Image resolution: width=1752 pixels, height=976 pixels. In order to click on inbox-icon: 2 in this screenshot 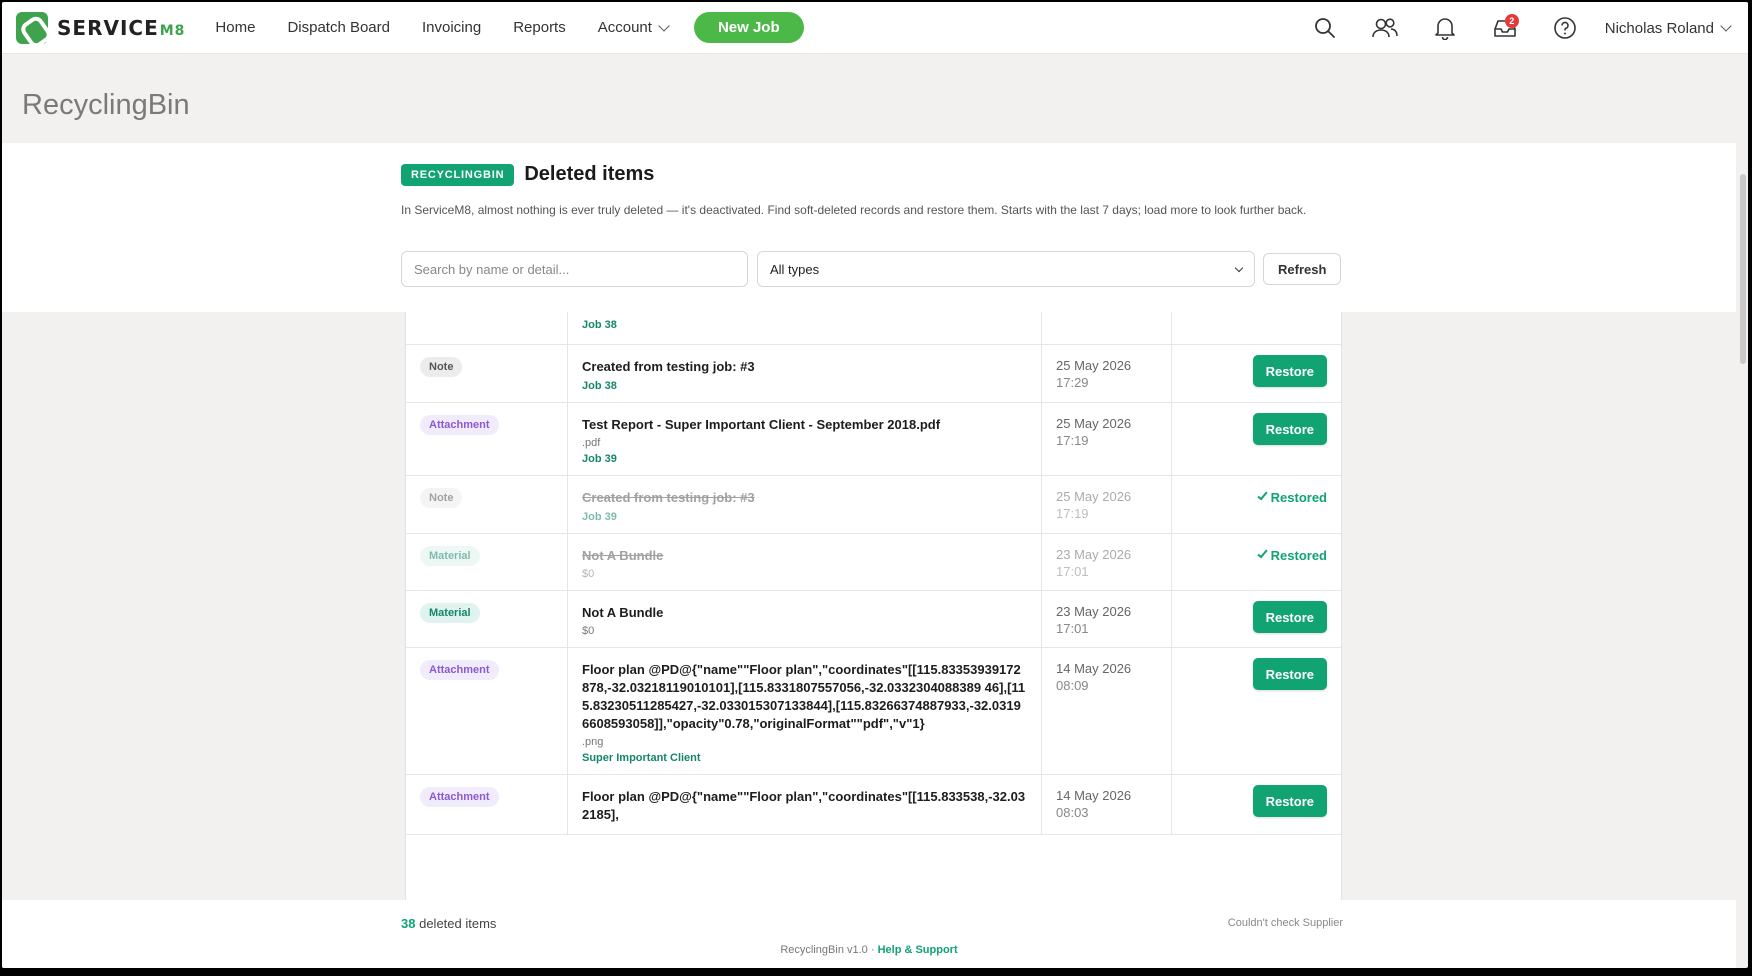, I will do `click(1505, 28)`.